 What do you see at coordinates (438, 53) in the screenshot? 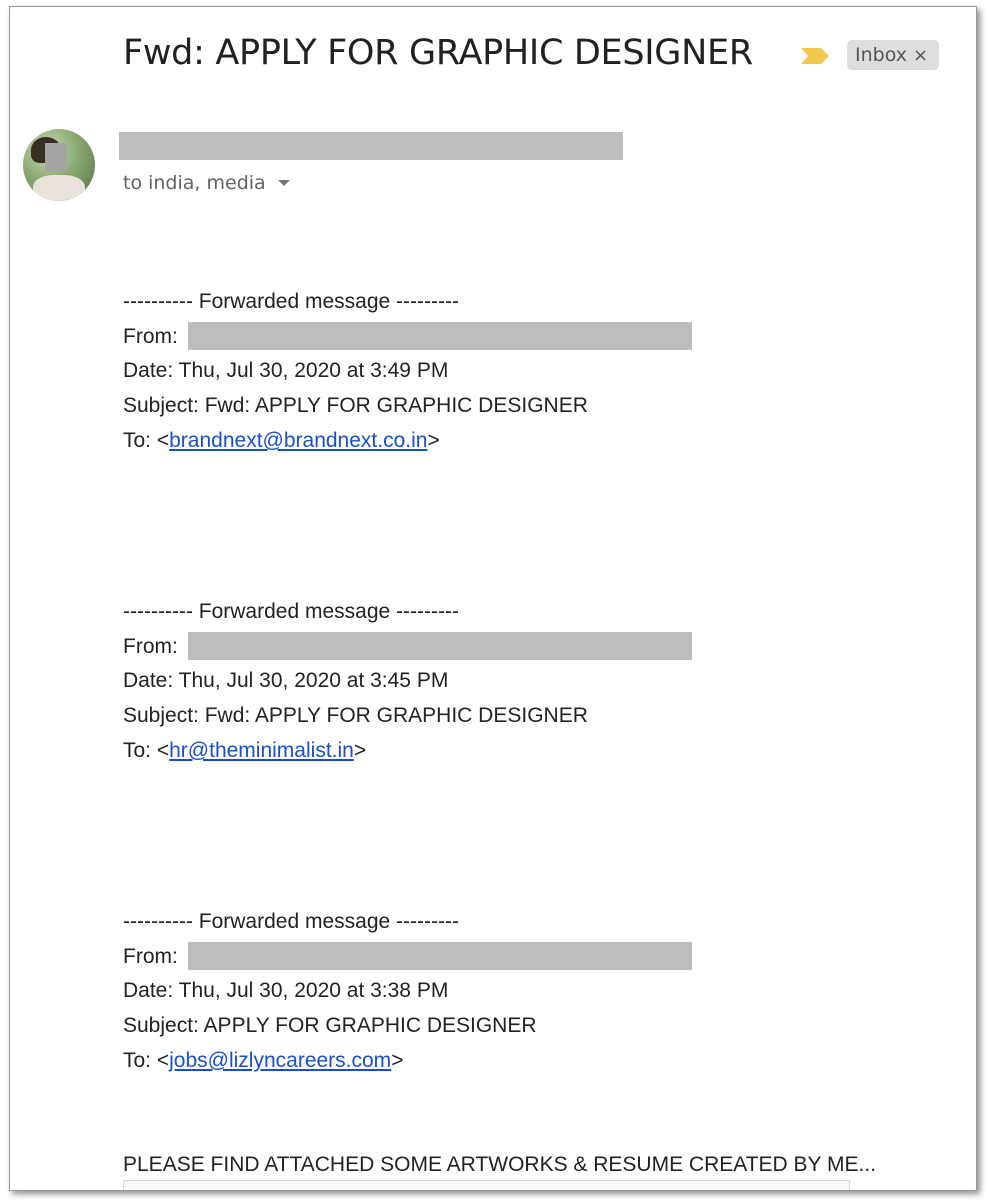
I see `email-subject: Fwd: APPLY FOR GRAPHIC DESIGNER` at bounding box center [438, 53].